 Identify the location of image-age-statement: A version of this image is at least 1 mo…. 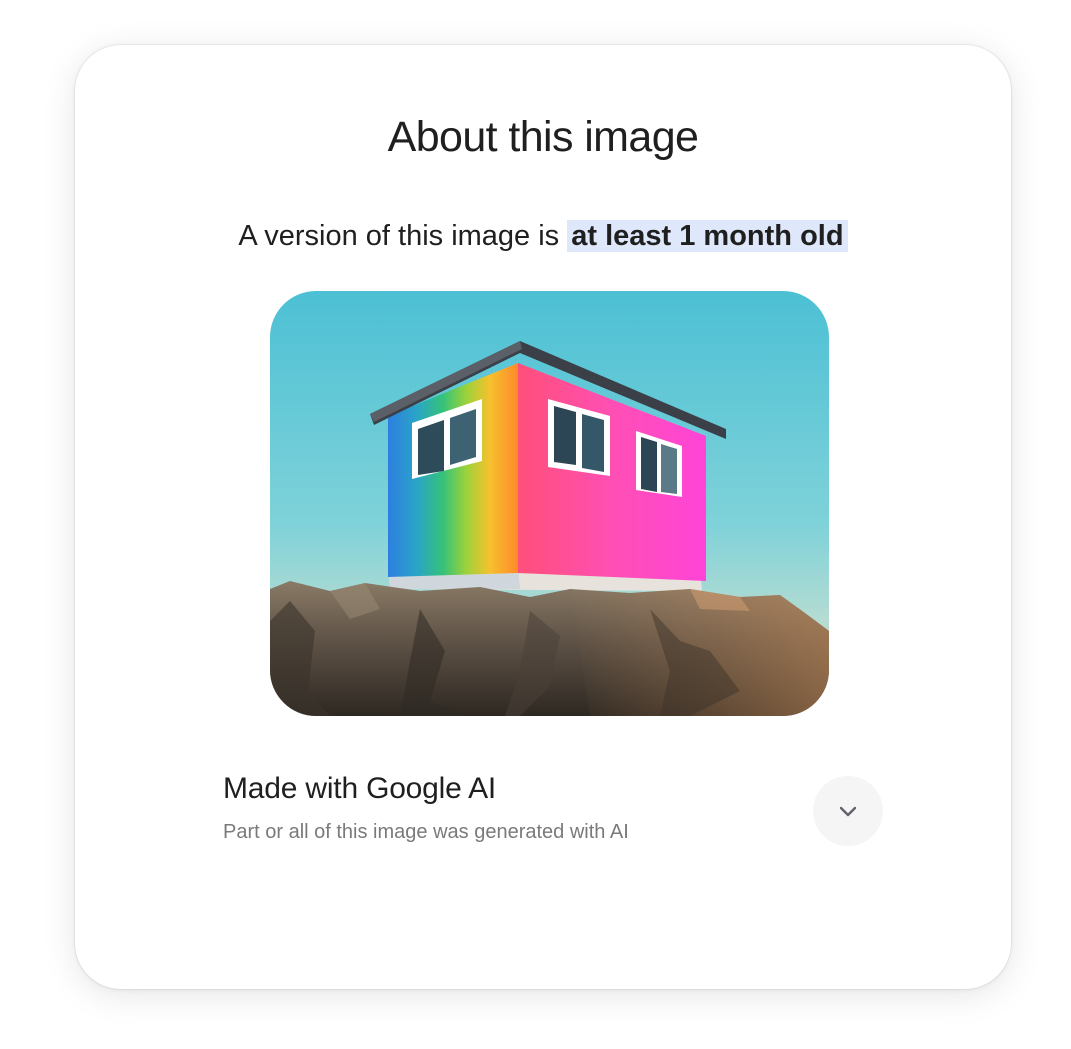
(543, 236).